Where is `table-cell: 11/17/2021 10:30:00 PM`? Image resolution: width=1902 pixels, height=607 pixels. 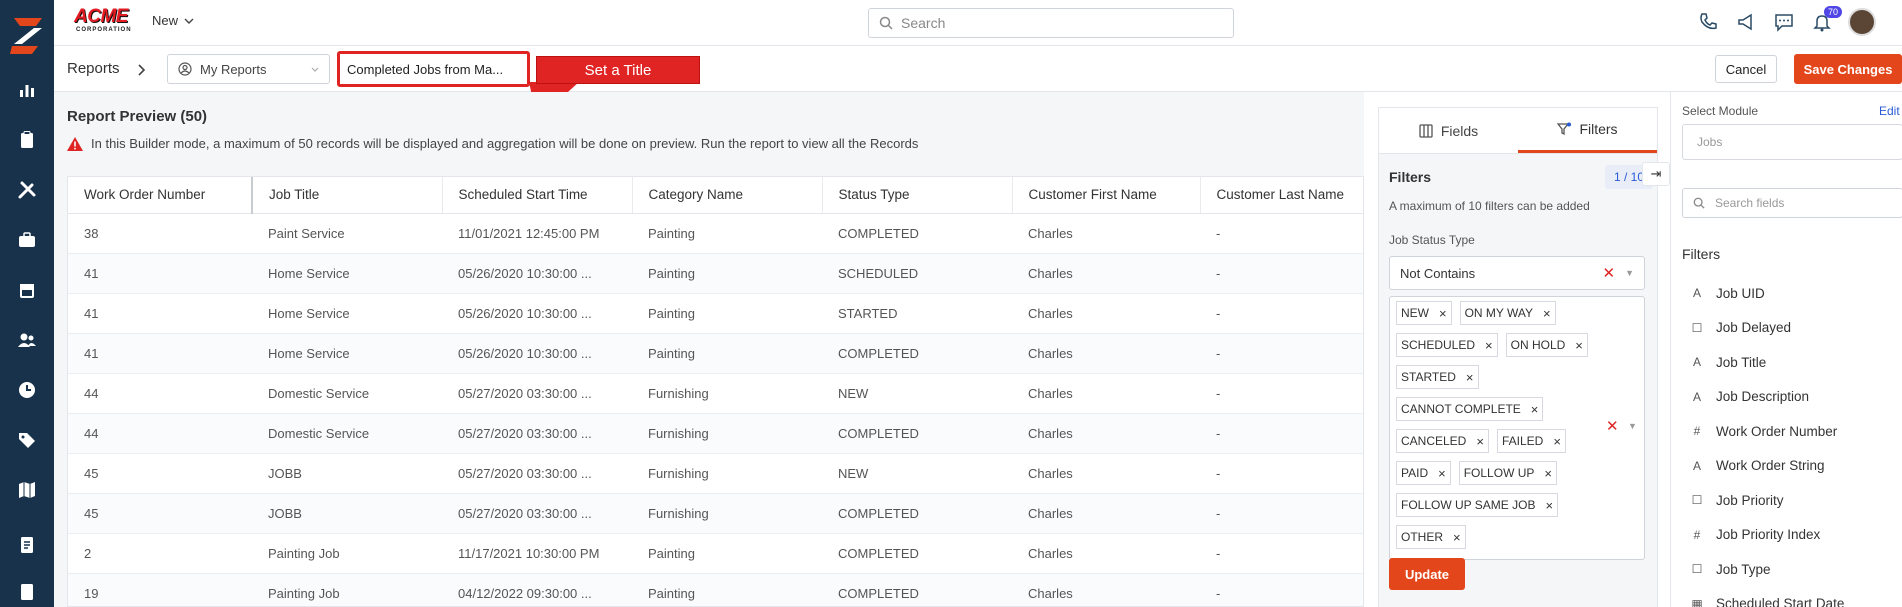 table-cell: 11/17/2021 10:30:00 PM is located at coordinates (537, 553).